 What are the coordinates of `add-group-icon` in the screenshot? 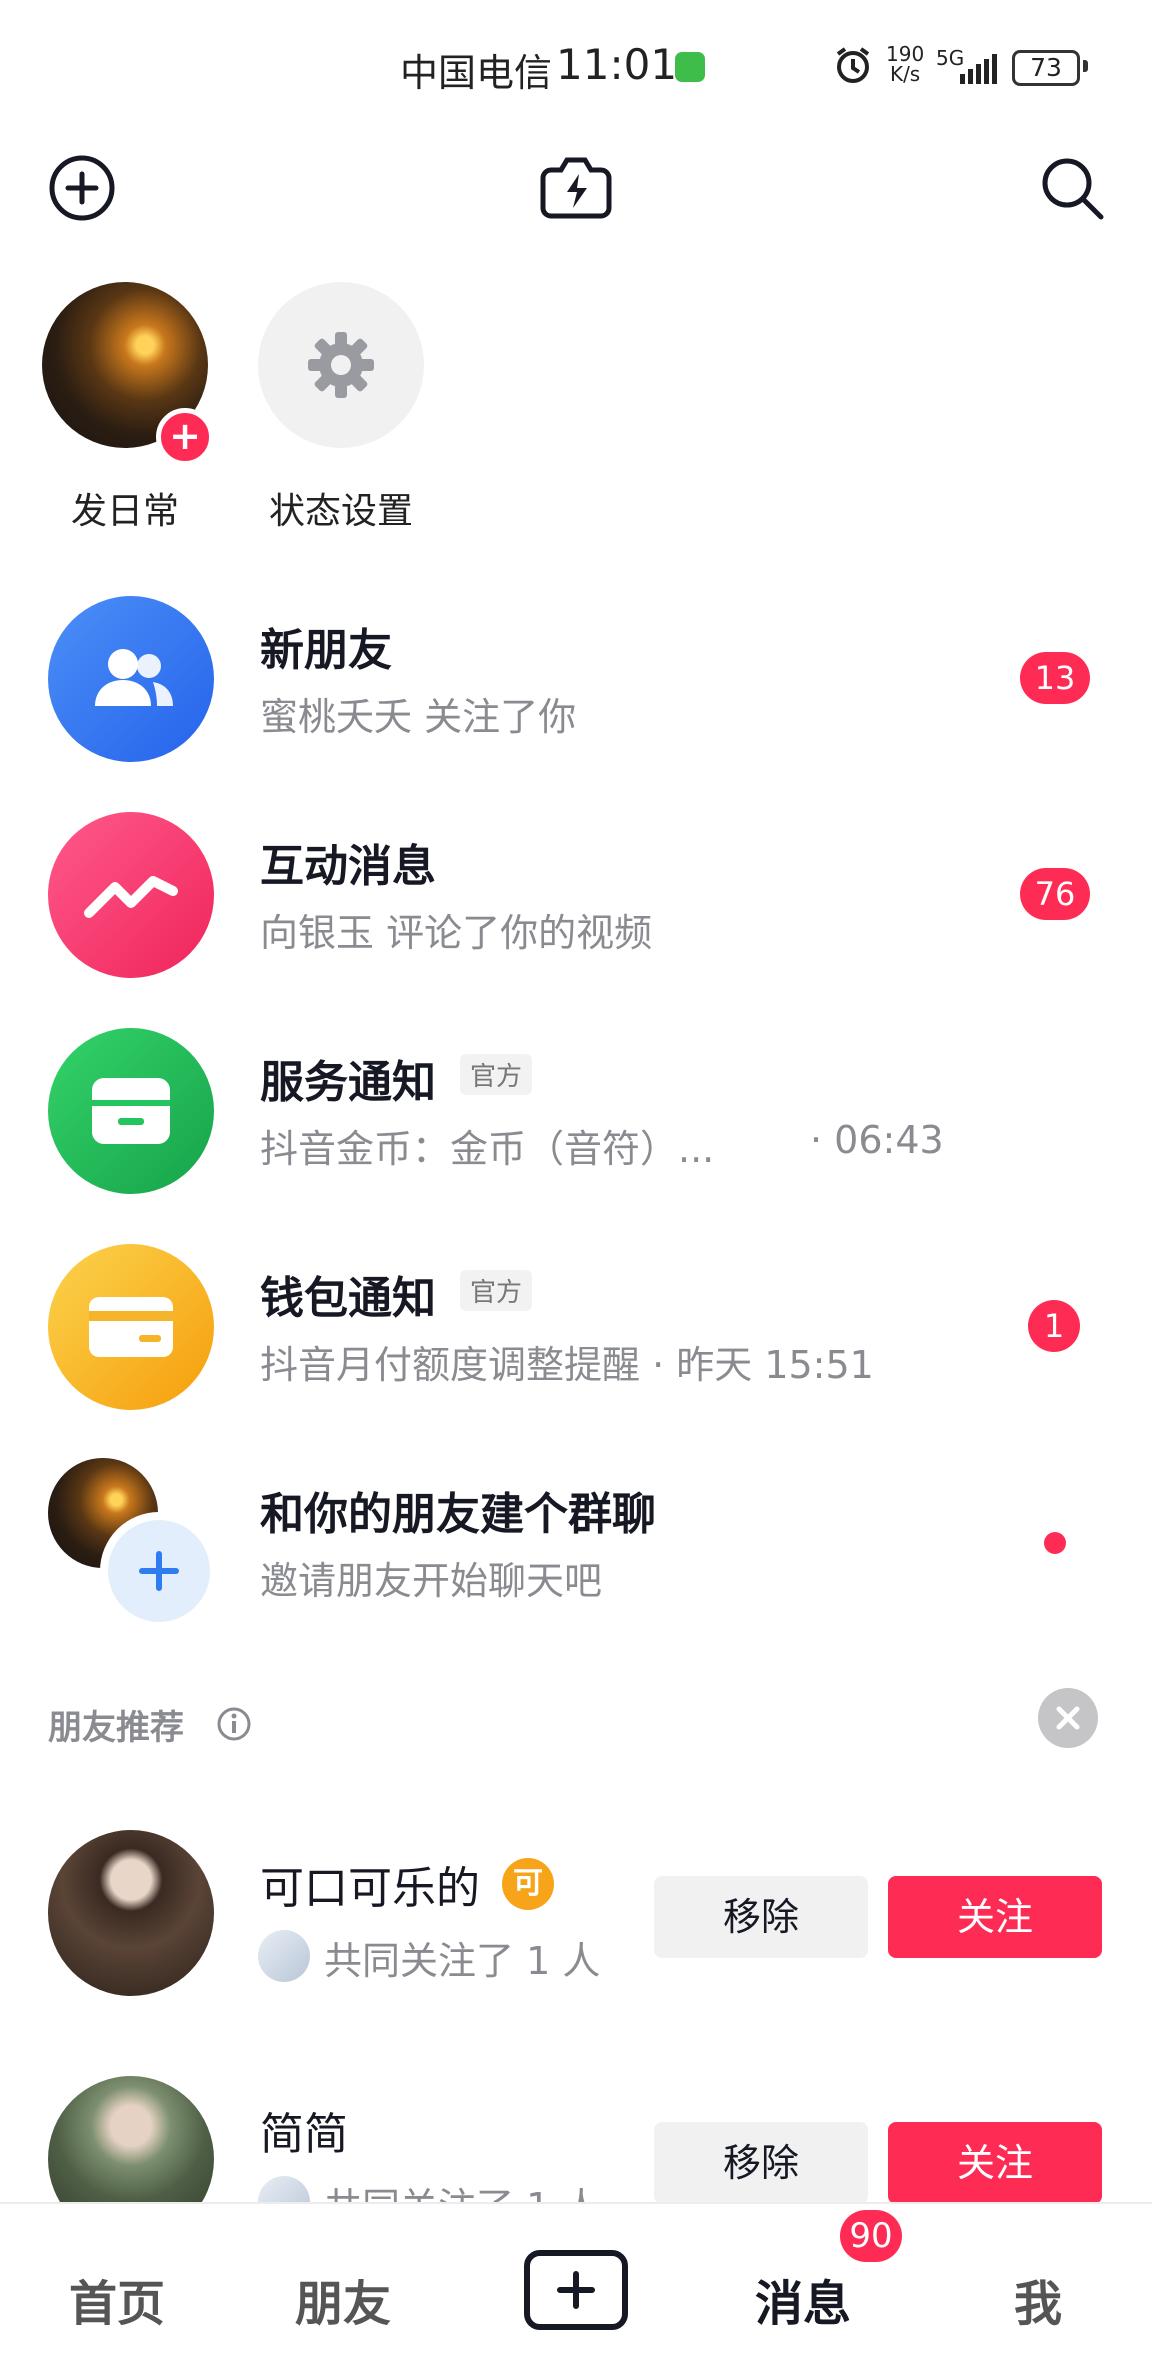 It's located at (159, 1571).